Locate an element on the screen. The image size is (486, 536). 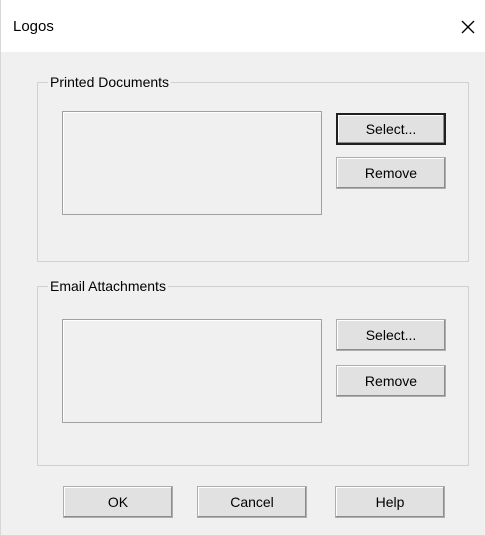
close-button is located at coordinates (468, 27).